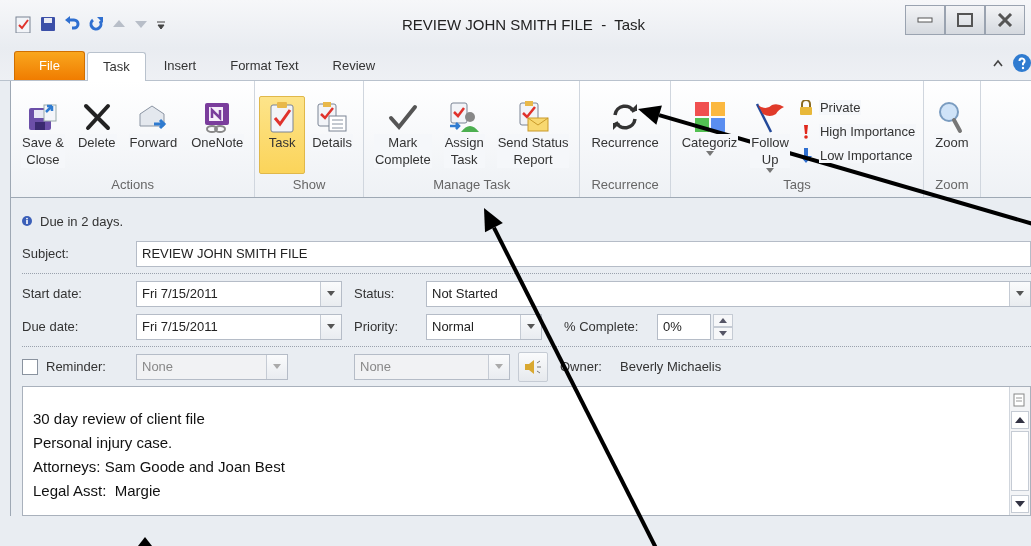 The image size is (1031, 546). I want to click on group-label: Manage Task, so click(472, 185).